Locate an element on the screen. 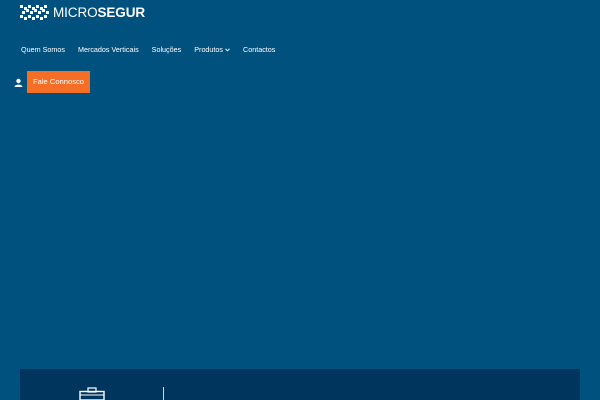 The height and width of the screenshot is (400, 600). nav-item-produtos-label: Produtos is located at coordinates (209, 49).